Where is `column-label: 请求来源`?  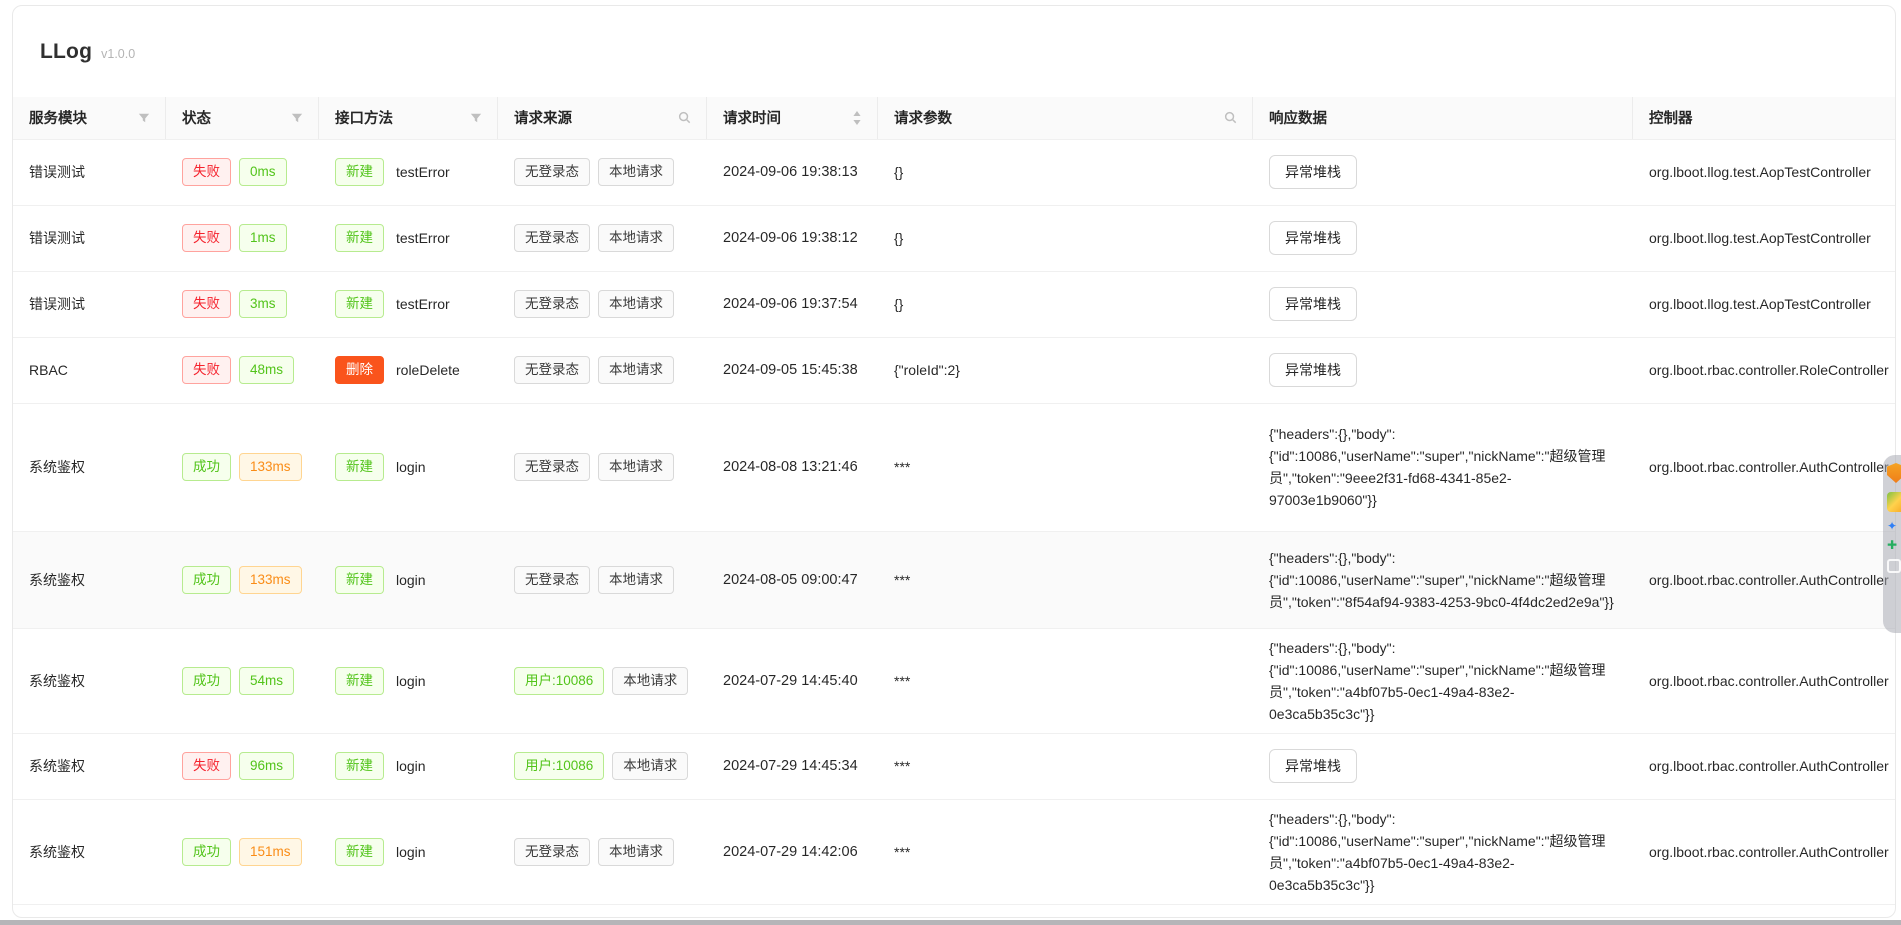 column-label: 请求来源 is located at coordinates (543, 119).